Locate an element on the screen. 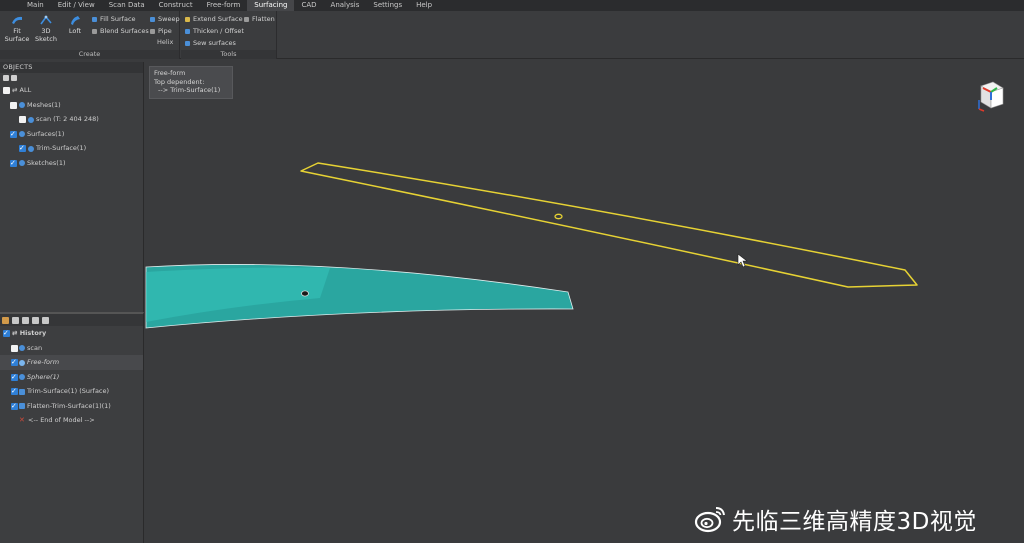  outline-hole-marker is located at coordinates (558, 216).